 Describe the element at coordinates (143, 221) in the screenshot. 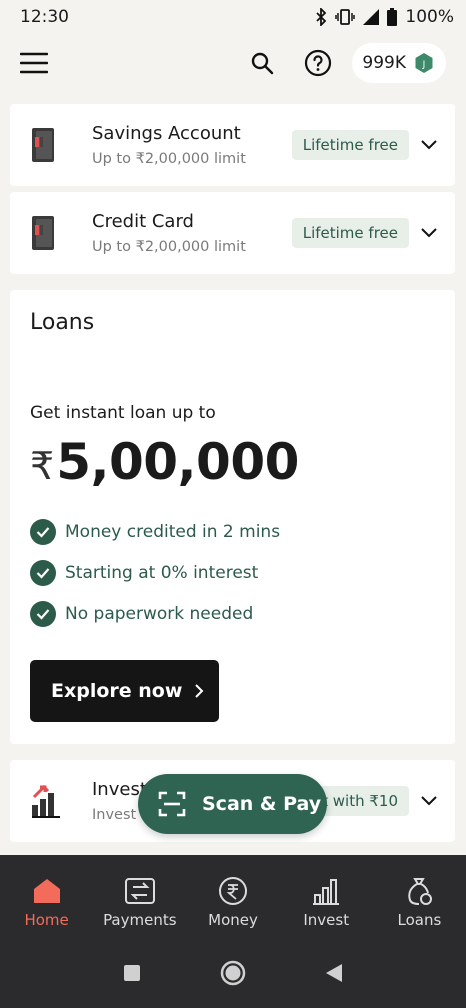

I see `product-title: Credit Card` at that location.